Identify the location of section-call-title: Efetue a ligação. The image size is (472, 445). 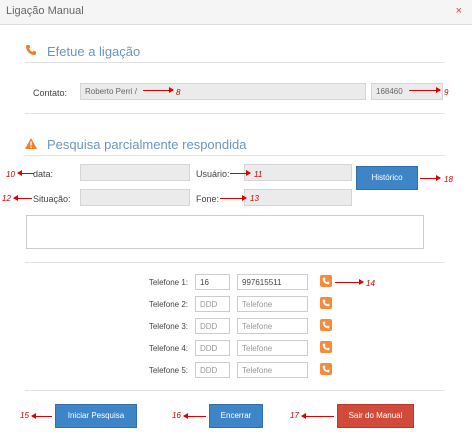
(94, 51).